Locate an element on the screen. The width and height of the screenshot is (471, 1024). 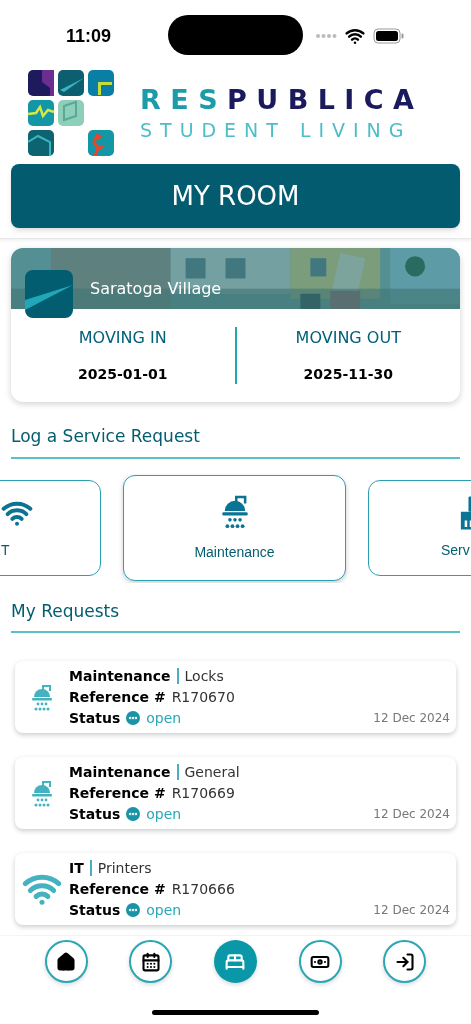
reference-number: R170670 is located at coordinates (203, 697).